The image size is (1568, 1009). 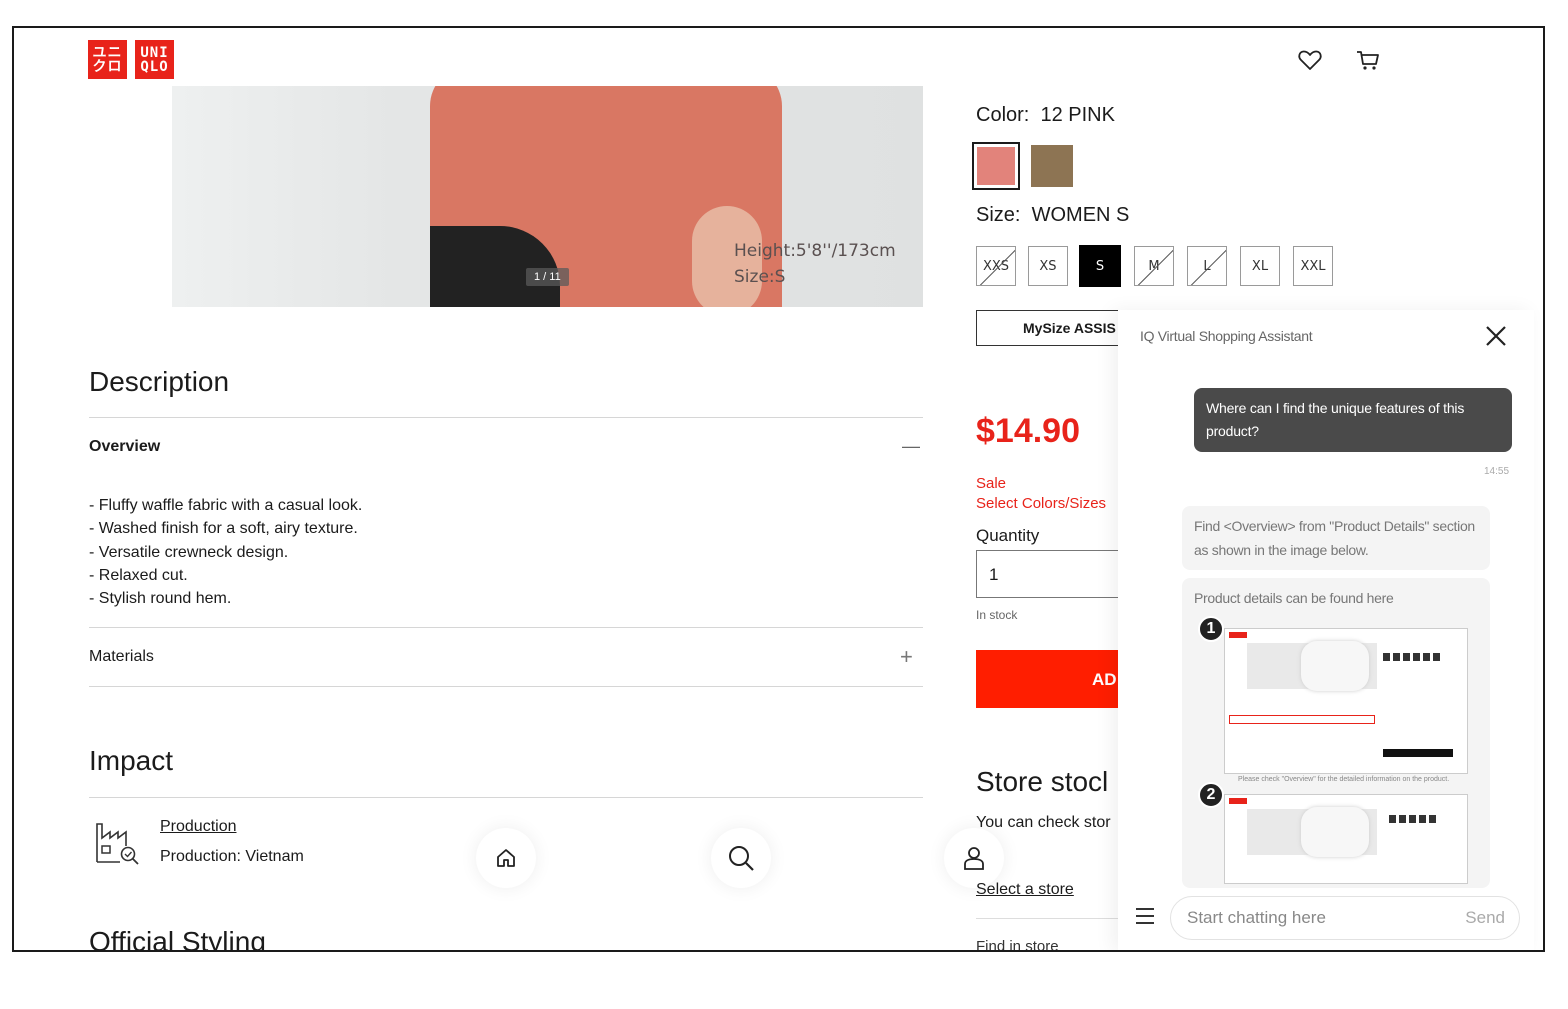 What do you see at coordinates (1496, 336) in the screenshot?
I see `close-icon` at bounding box center [1496, 336].